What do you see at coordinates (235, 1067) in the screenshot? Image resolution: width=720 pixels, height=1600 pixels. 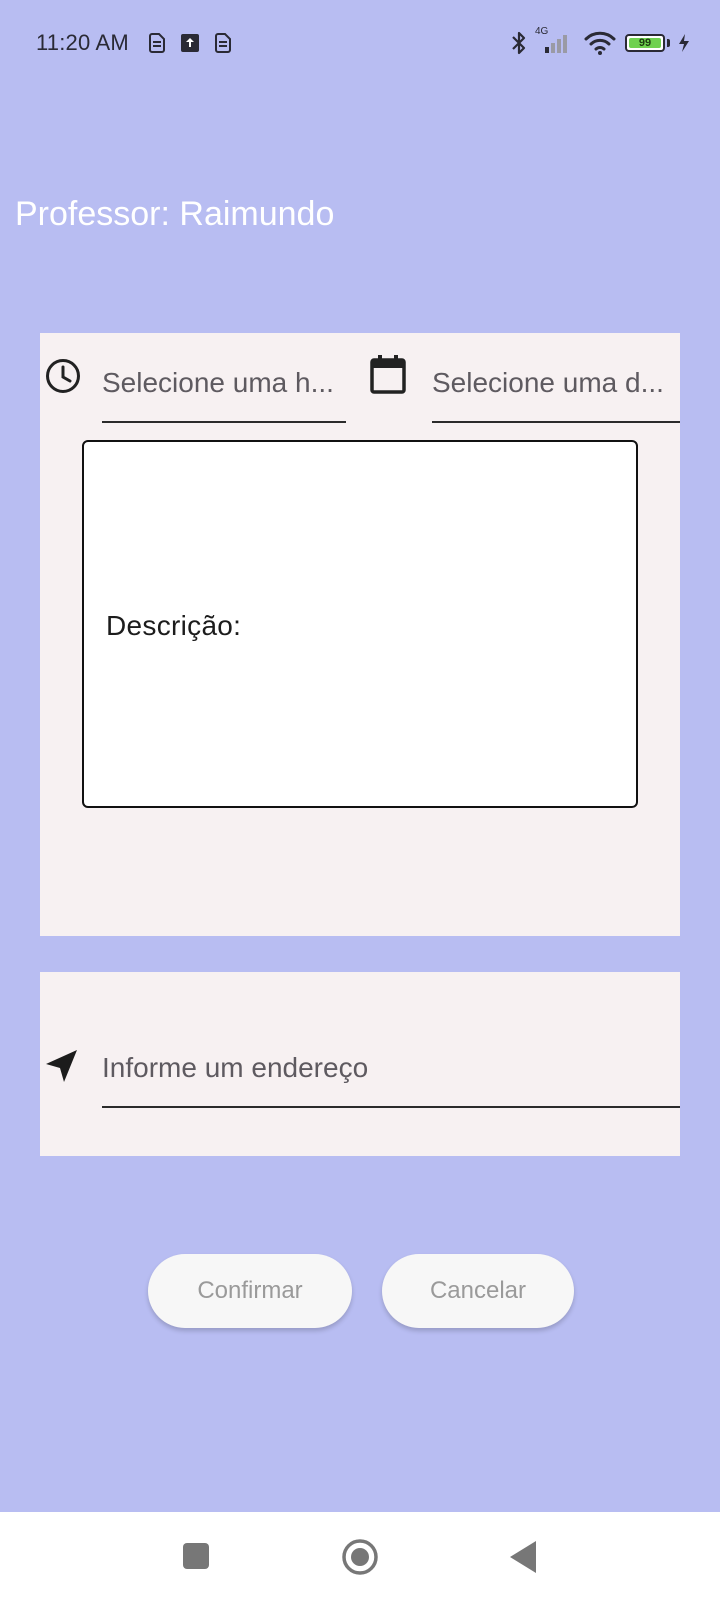 I see `address-input-placeholder: Informe um endereço` at bounding box center [235, 1067].